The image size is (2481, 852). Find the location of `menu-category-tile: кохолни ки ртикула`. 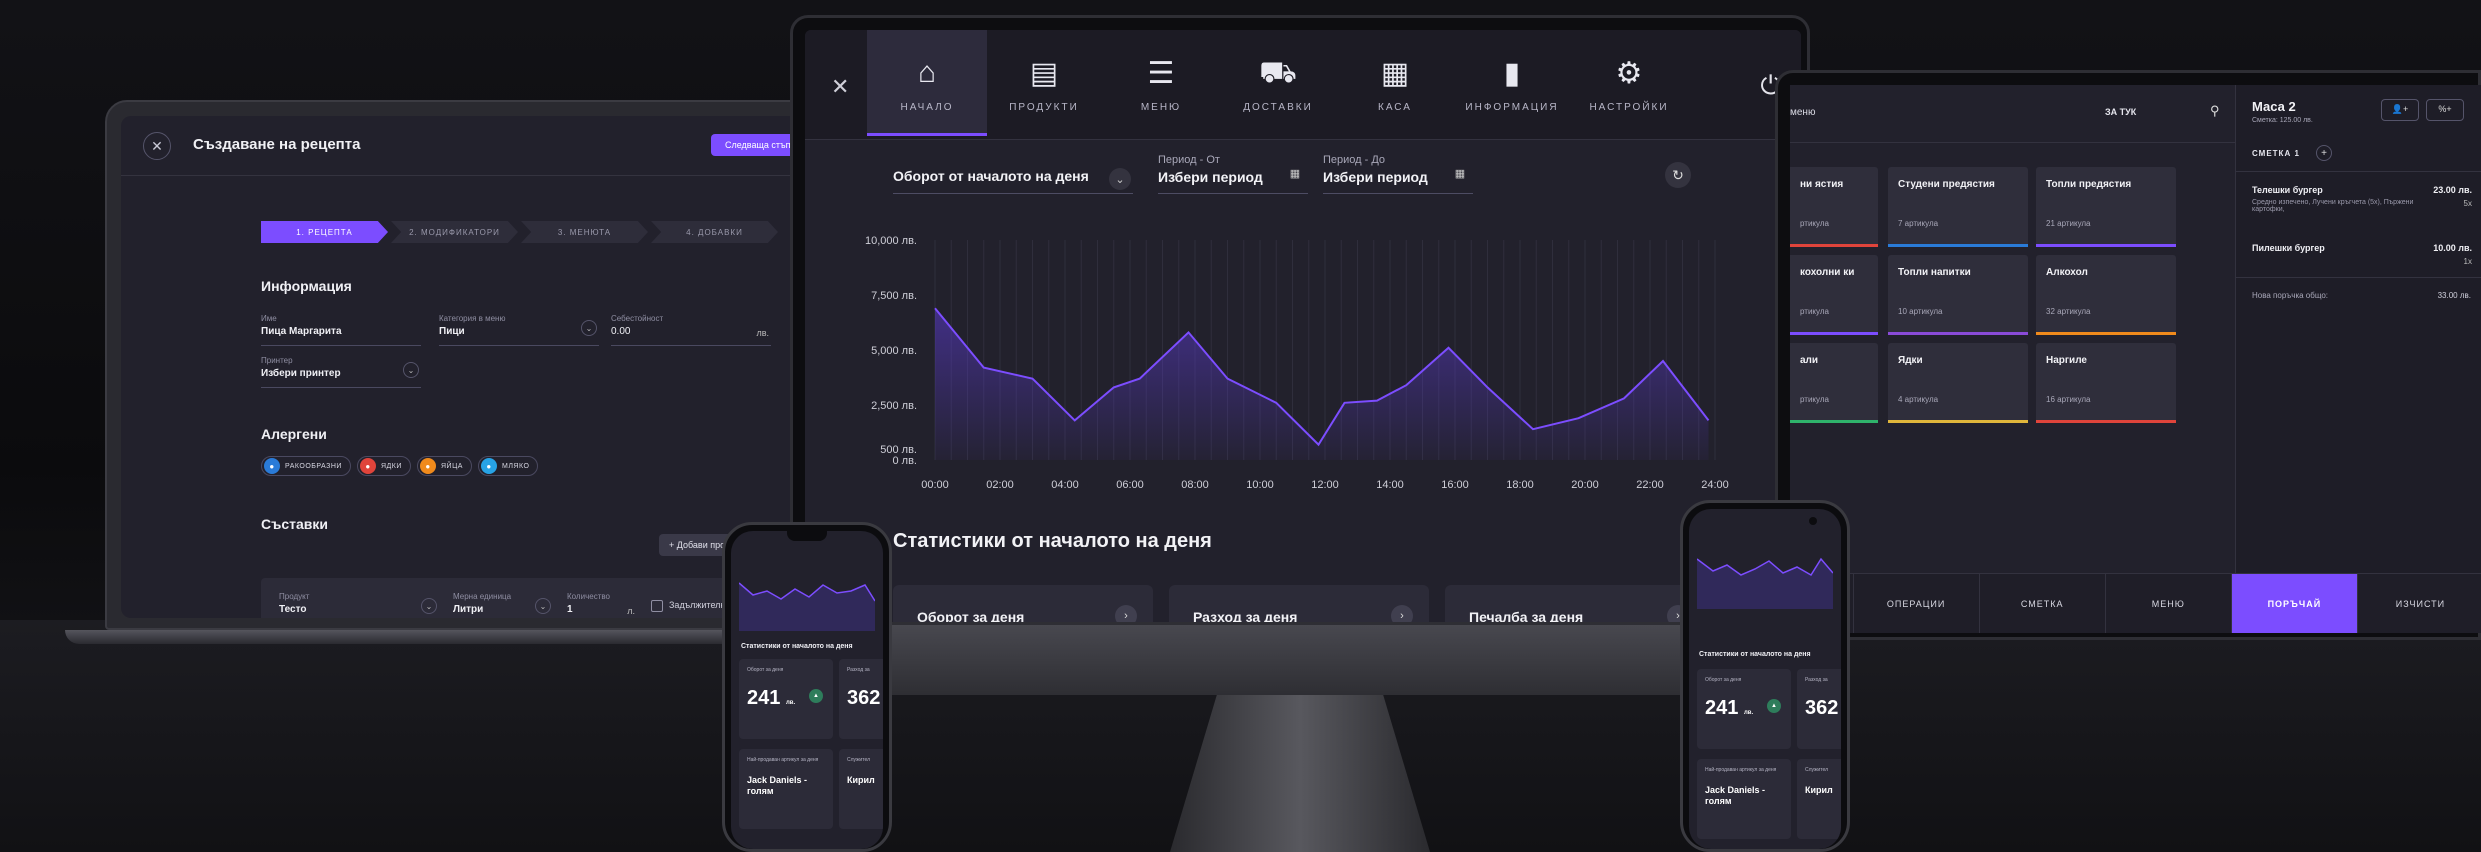

menu-category-tile: кохолни ки ртикула is located at coordinates (1834, 295).